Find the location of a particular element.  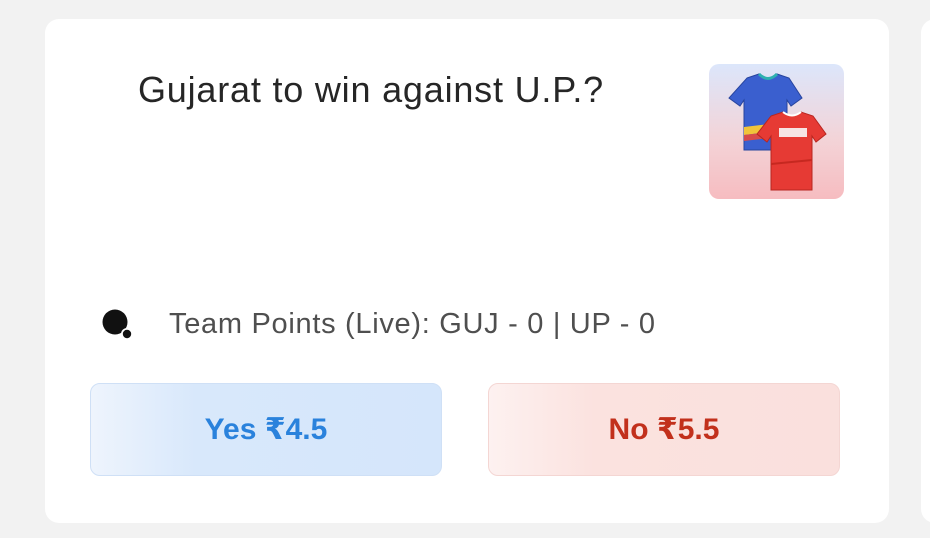

live-score-icon is located at coordinates (118, 324).